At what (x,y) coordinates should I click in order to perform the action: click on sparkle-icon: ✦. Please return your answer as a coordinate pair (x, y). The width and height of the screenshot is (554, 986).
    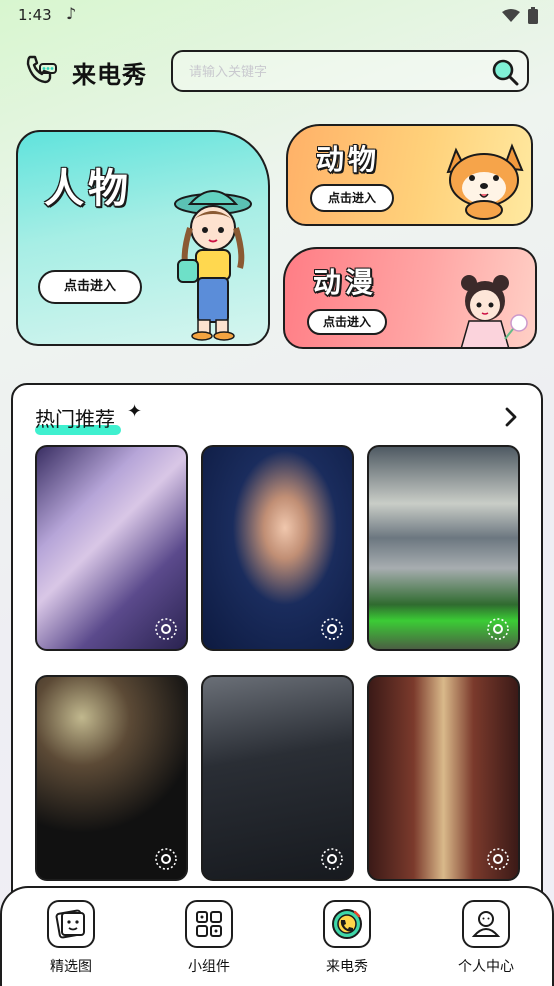
    Looking at the image, I should click on (135, 411).